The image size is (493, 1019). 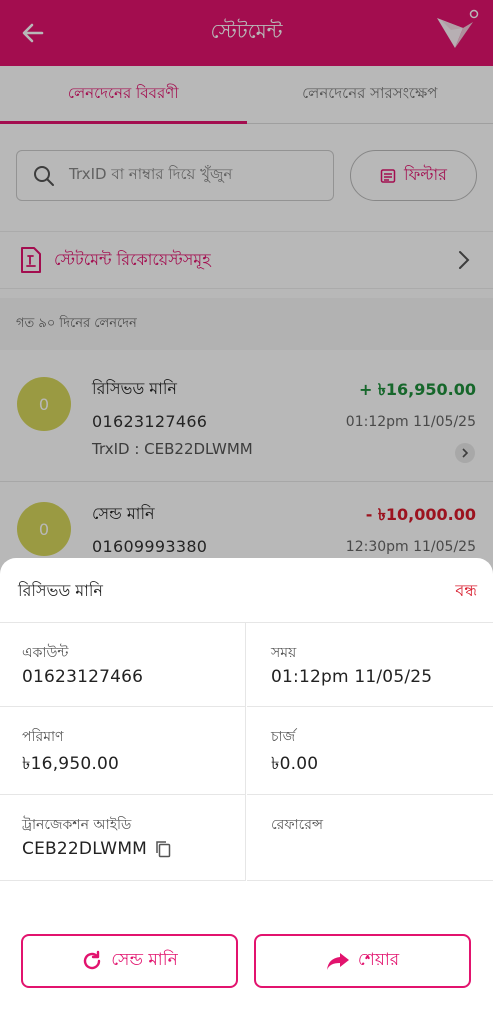 What do you see at coordinates (92, 960) in the screenshot?
I see `refresh-icon` at bounding box center [92, 960].